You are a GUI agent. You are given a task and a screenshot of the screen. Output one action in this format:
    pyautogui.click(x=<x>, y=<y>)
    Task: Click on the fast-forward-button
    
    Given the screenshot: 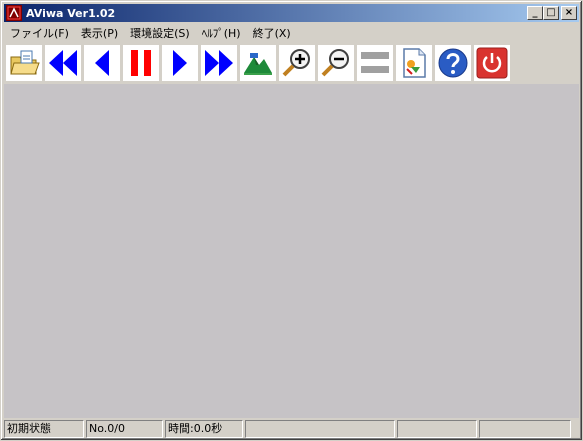 What is the action you would take?
    pyautogui.click(x=219, y=63)
    